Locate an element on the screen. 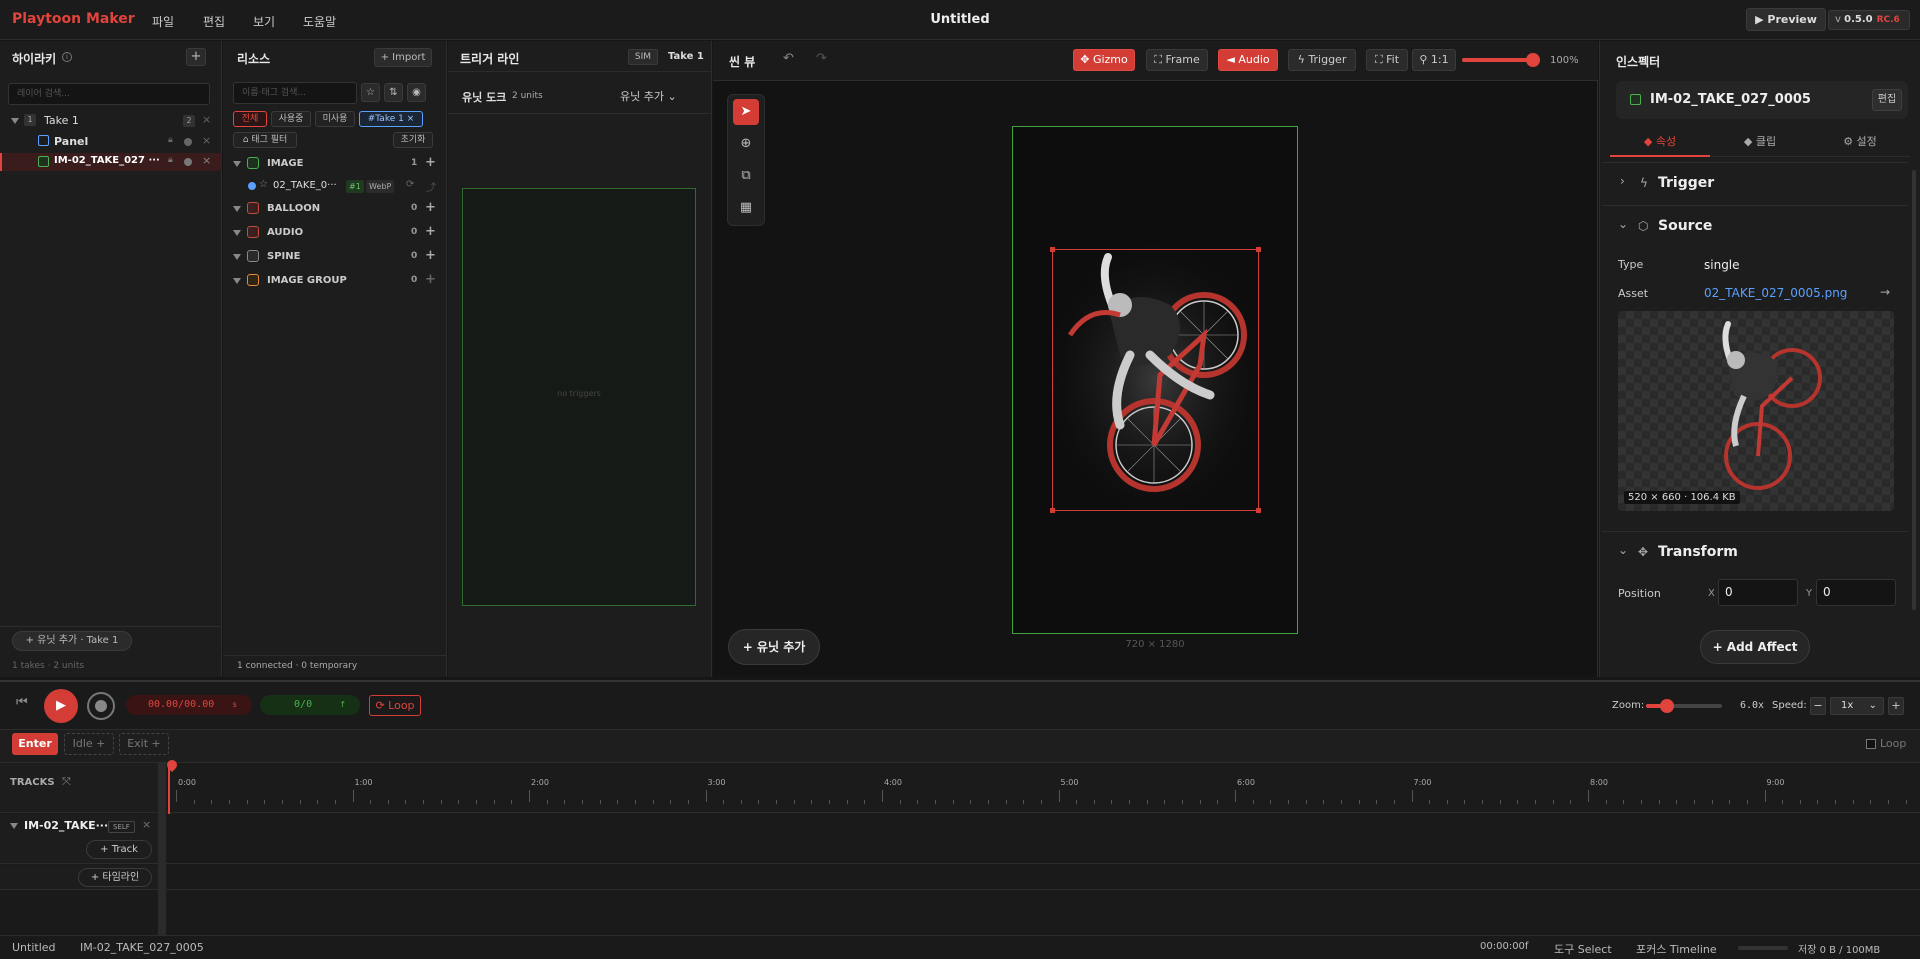 The width and height of the screenshot is (1920, 959). menu-help: 도움말 is located at coordinates (319, 21).